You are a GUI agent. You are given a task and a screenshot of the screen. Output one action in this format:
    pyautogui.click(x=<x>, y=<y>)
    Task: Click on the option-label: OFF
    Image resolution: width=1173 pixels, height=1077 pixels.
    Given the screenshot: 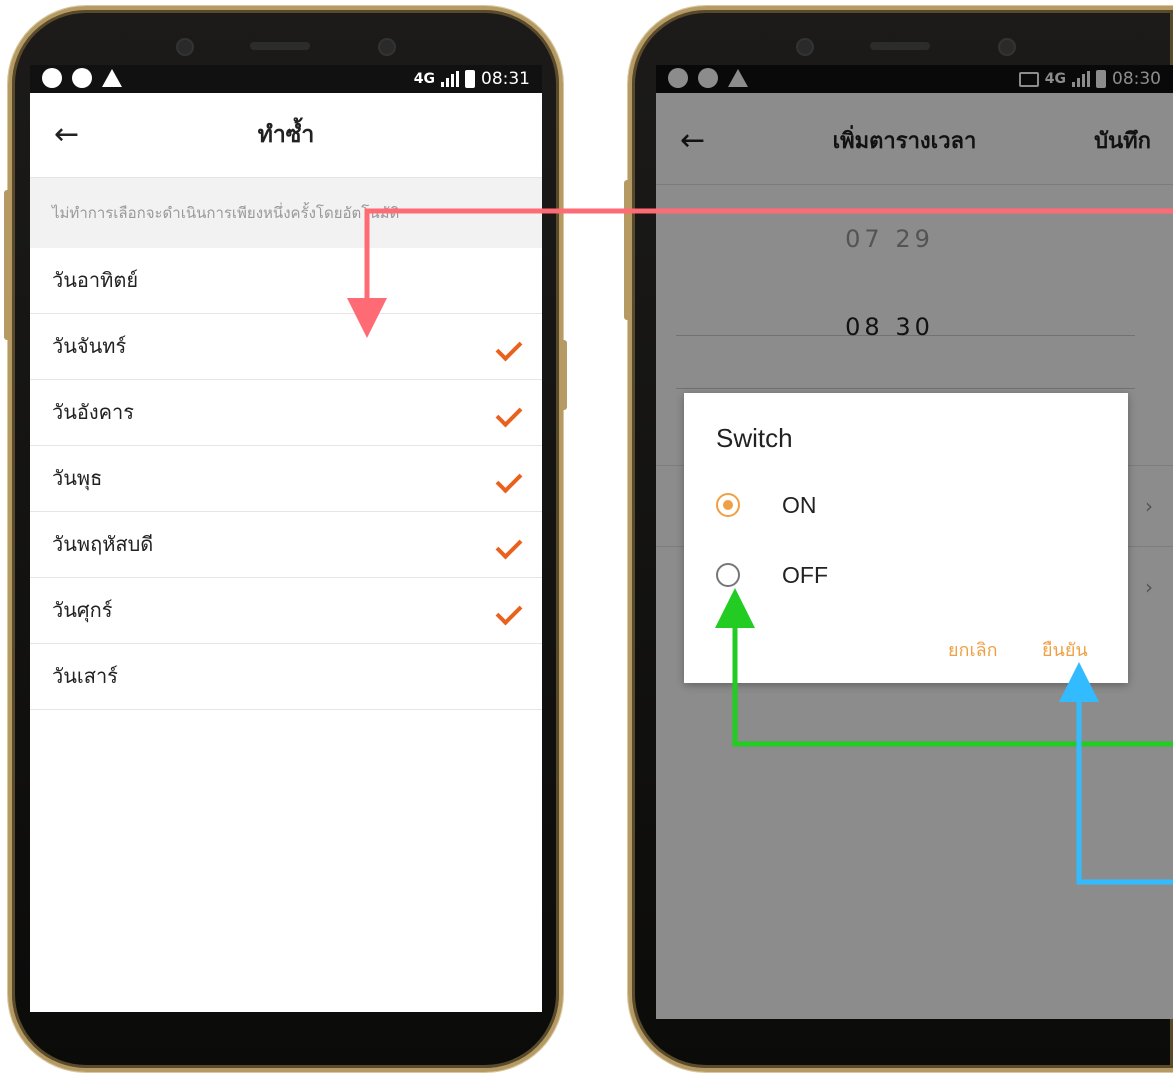 What is the action you would take?
    pyautogui.click(x=805, y=574)
    